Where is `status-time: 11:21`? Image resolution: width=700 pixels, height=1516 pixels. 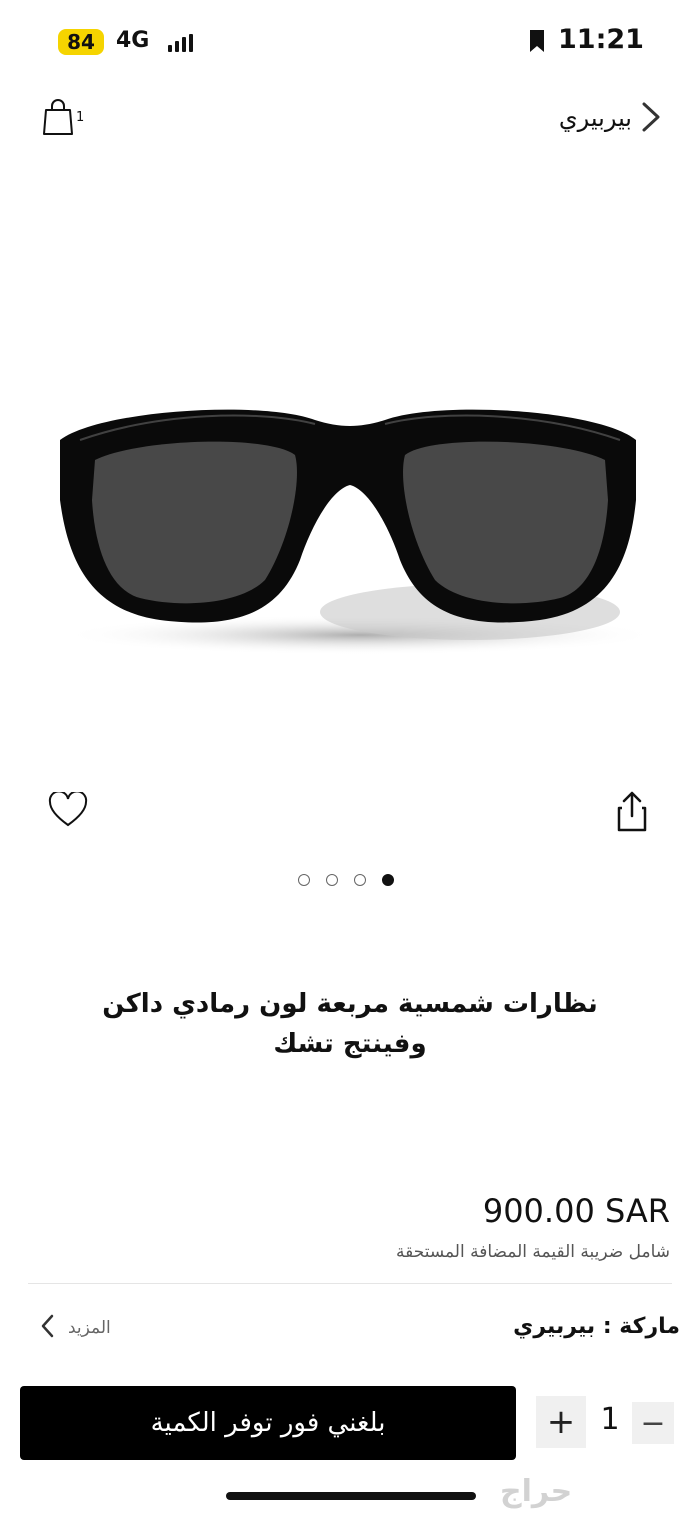 status-time: 11:21 is located at coordinates (601, 39).